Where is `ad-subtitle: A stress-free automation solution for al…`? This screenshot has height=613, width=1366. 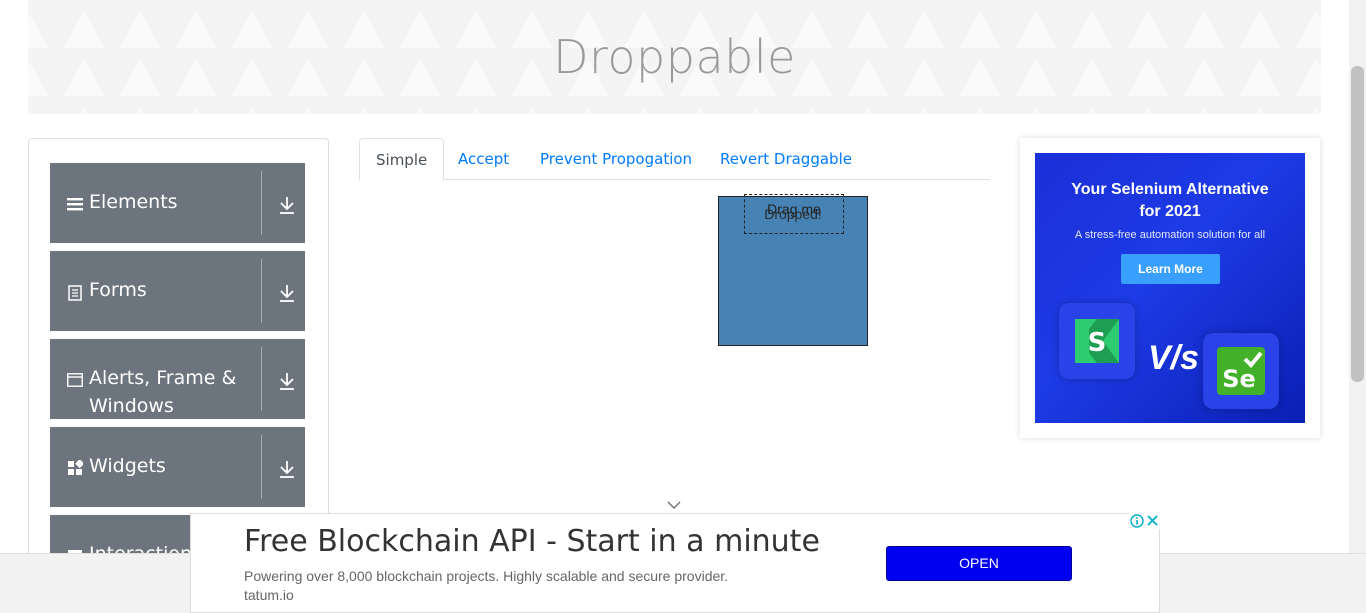 ad-subtitle: A stress-free automation solution for al… is located at coordinates (1170, 235).